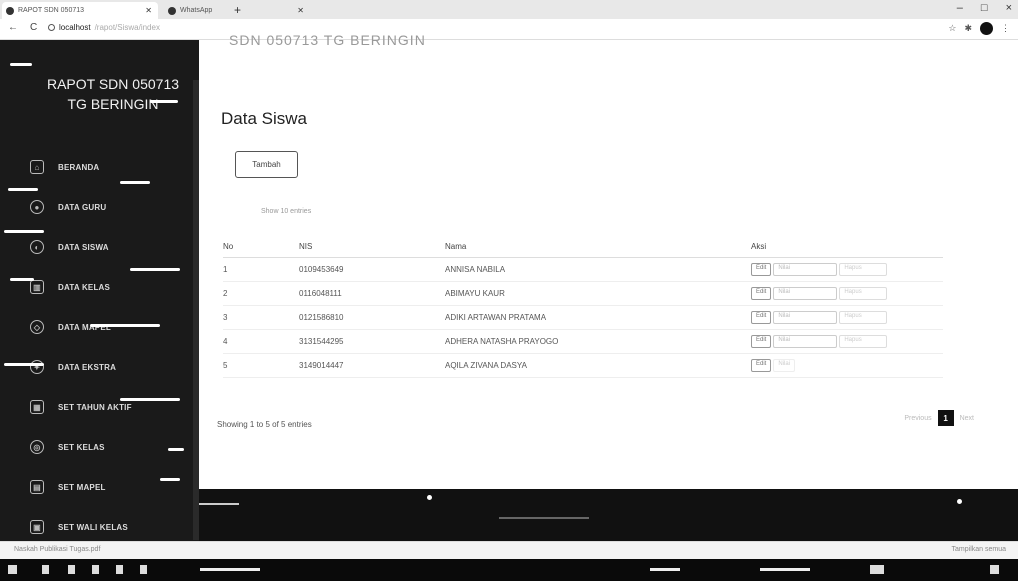 The image size is (1018, 581). Describe the element at coordinates (113, 94) in the screenshot. I see `sidebar-brand: RAPOT SDN 050713 TG BERINGIN` at that location.